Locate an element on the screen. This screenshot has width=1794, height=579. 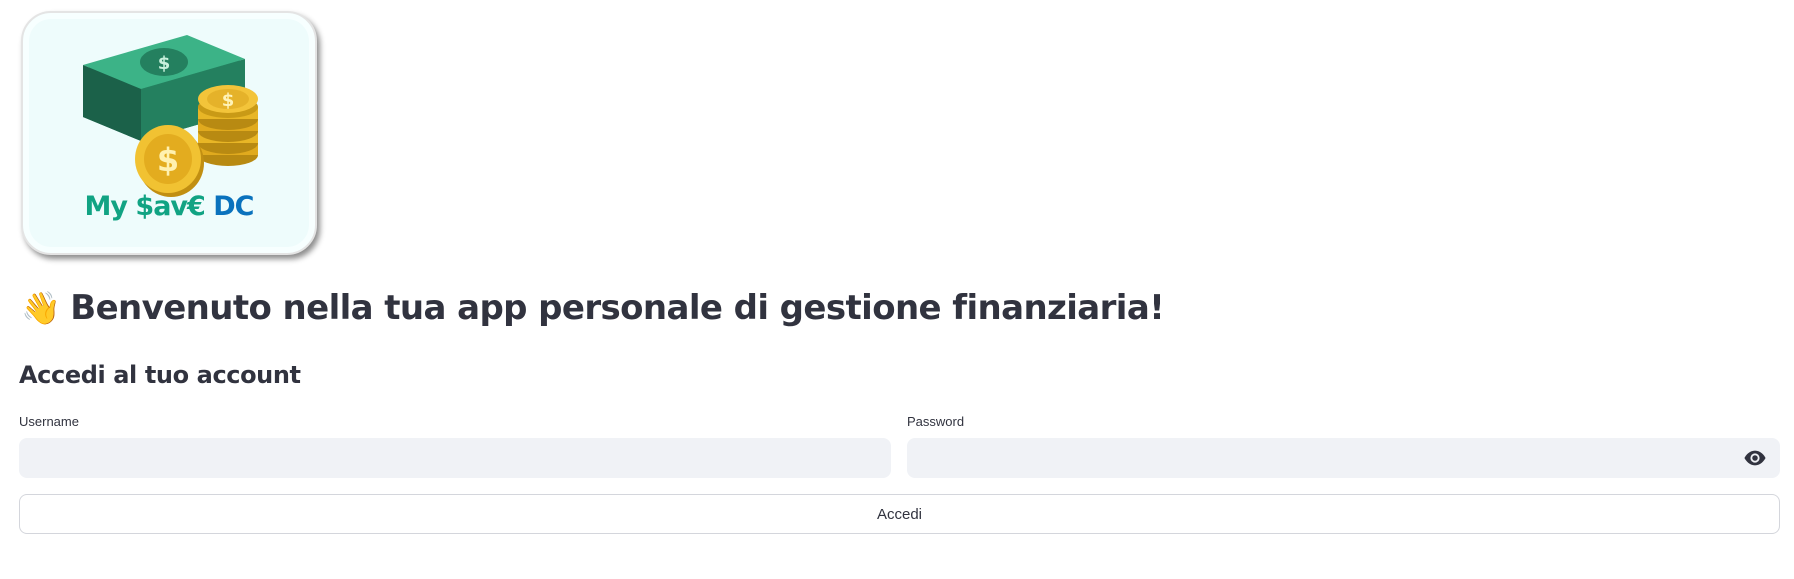
username-field-wrapper is located at coordinates (455, 458).